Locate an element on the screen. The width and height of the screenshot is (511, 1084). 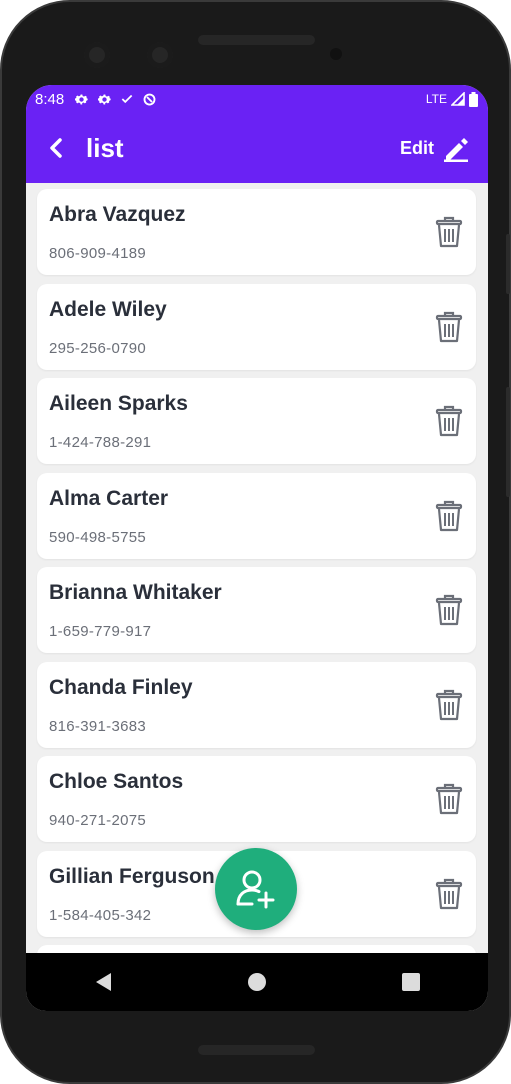
notification-icons is located at coordinates (115, 99).